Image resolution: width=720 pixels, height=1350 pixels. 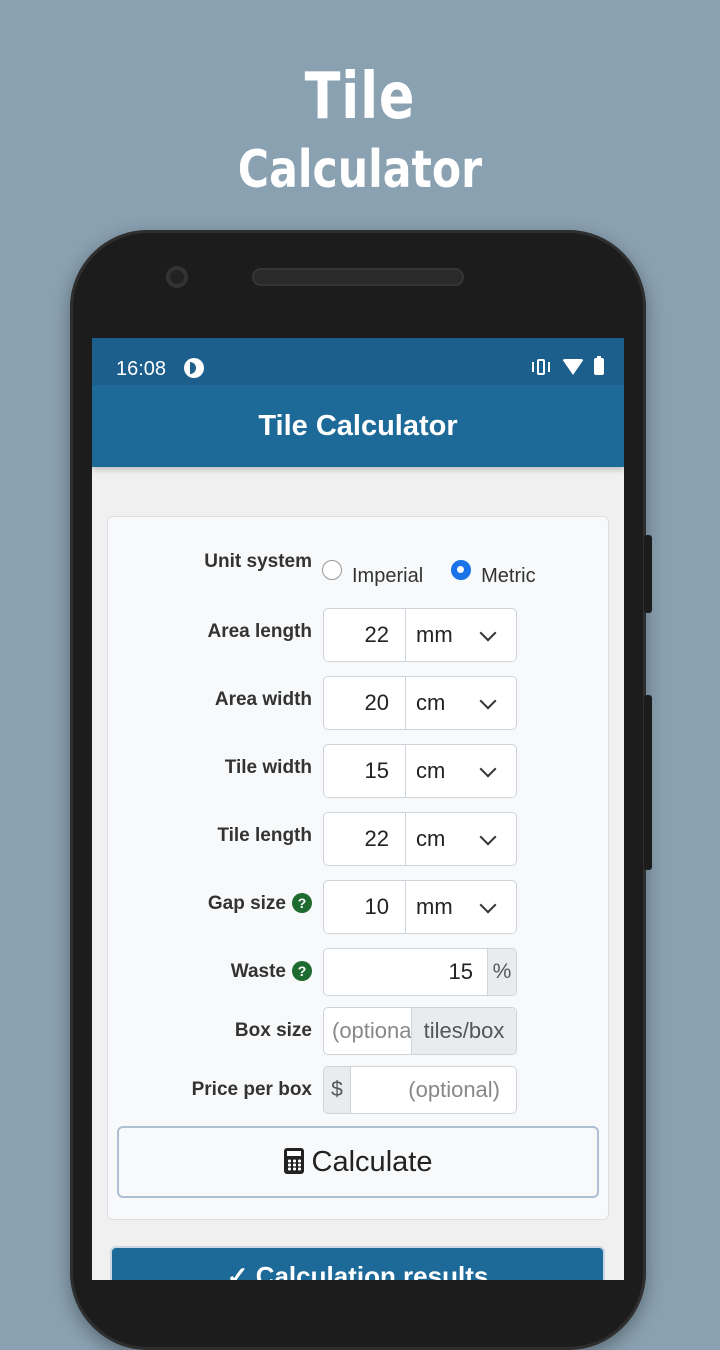 I want to click on battery-icon, so click(x=599, y=365).